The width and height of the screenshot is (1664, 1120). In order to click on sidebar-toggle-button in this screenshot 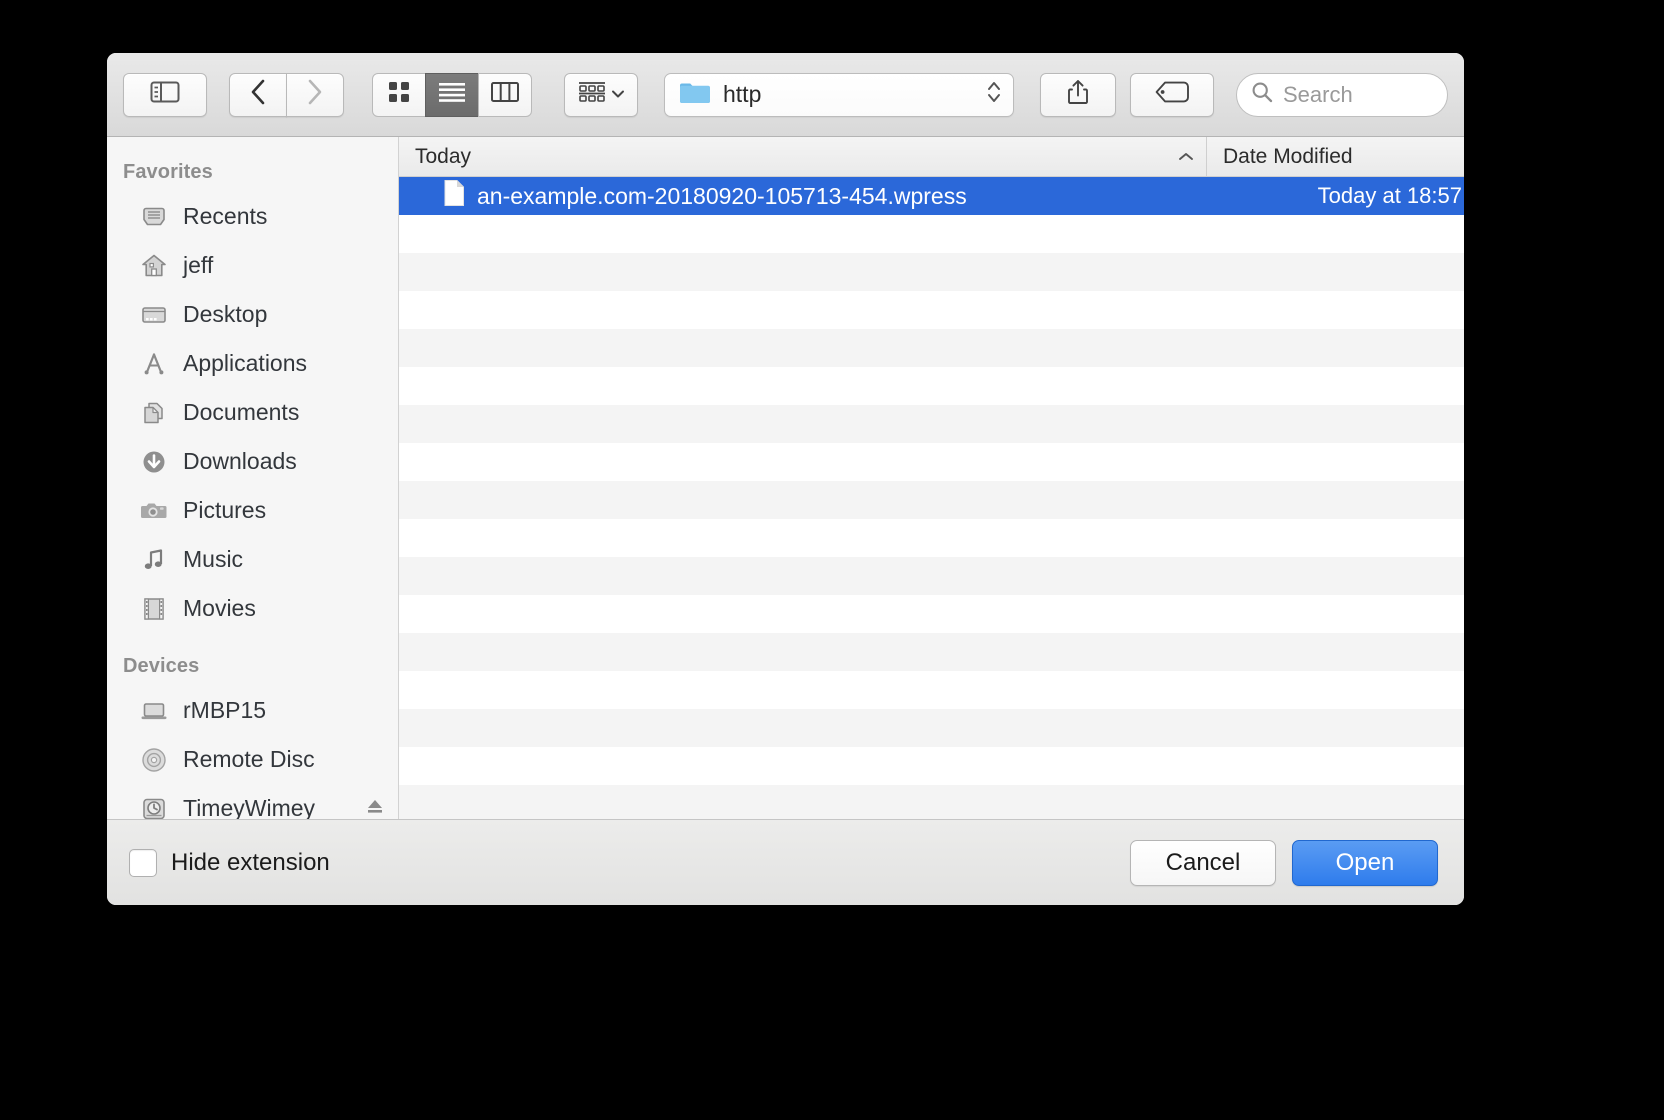, I will do `click(165, 94)`.